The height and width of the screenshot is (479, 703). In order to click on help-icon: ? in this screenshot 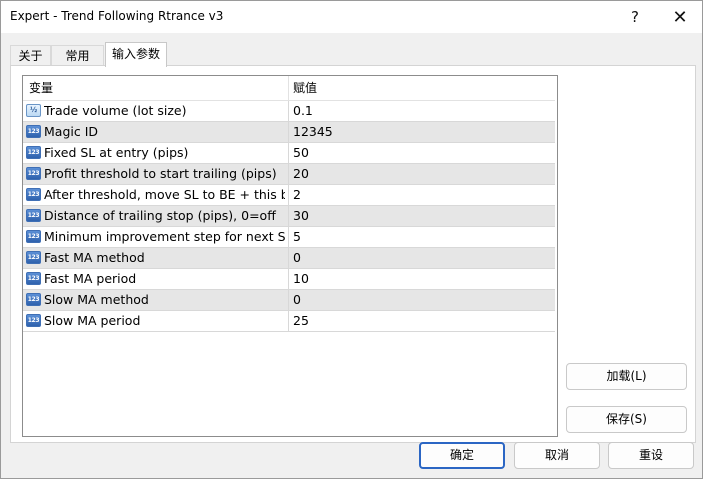, I will do `click(635, 17)`.